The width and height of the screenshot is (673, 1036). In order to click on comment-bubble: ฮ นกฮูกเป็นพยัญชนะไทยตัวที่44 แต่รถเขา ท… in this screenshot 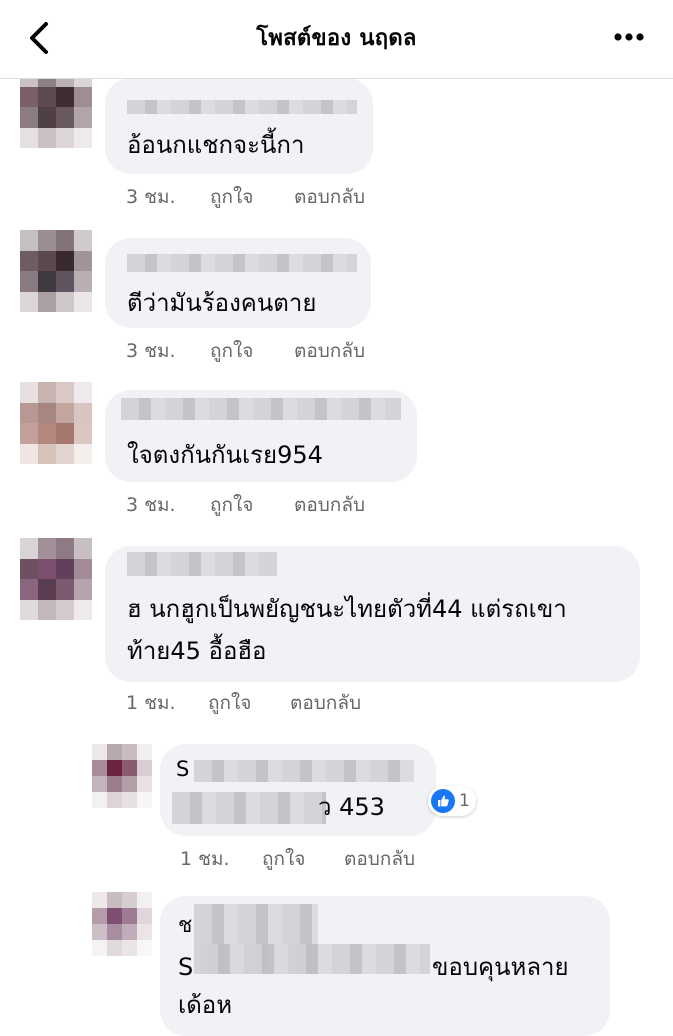, I will do `click(372, 614)`.